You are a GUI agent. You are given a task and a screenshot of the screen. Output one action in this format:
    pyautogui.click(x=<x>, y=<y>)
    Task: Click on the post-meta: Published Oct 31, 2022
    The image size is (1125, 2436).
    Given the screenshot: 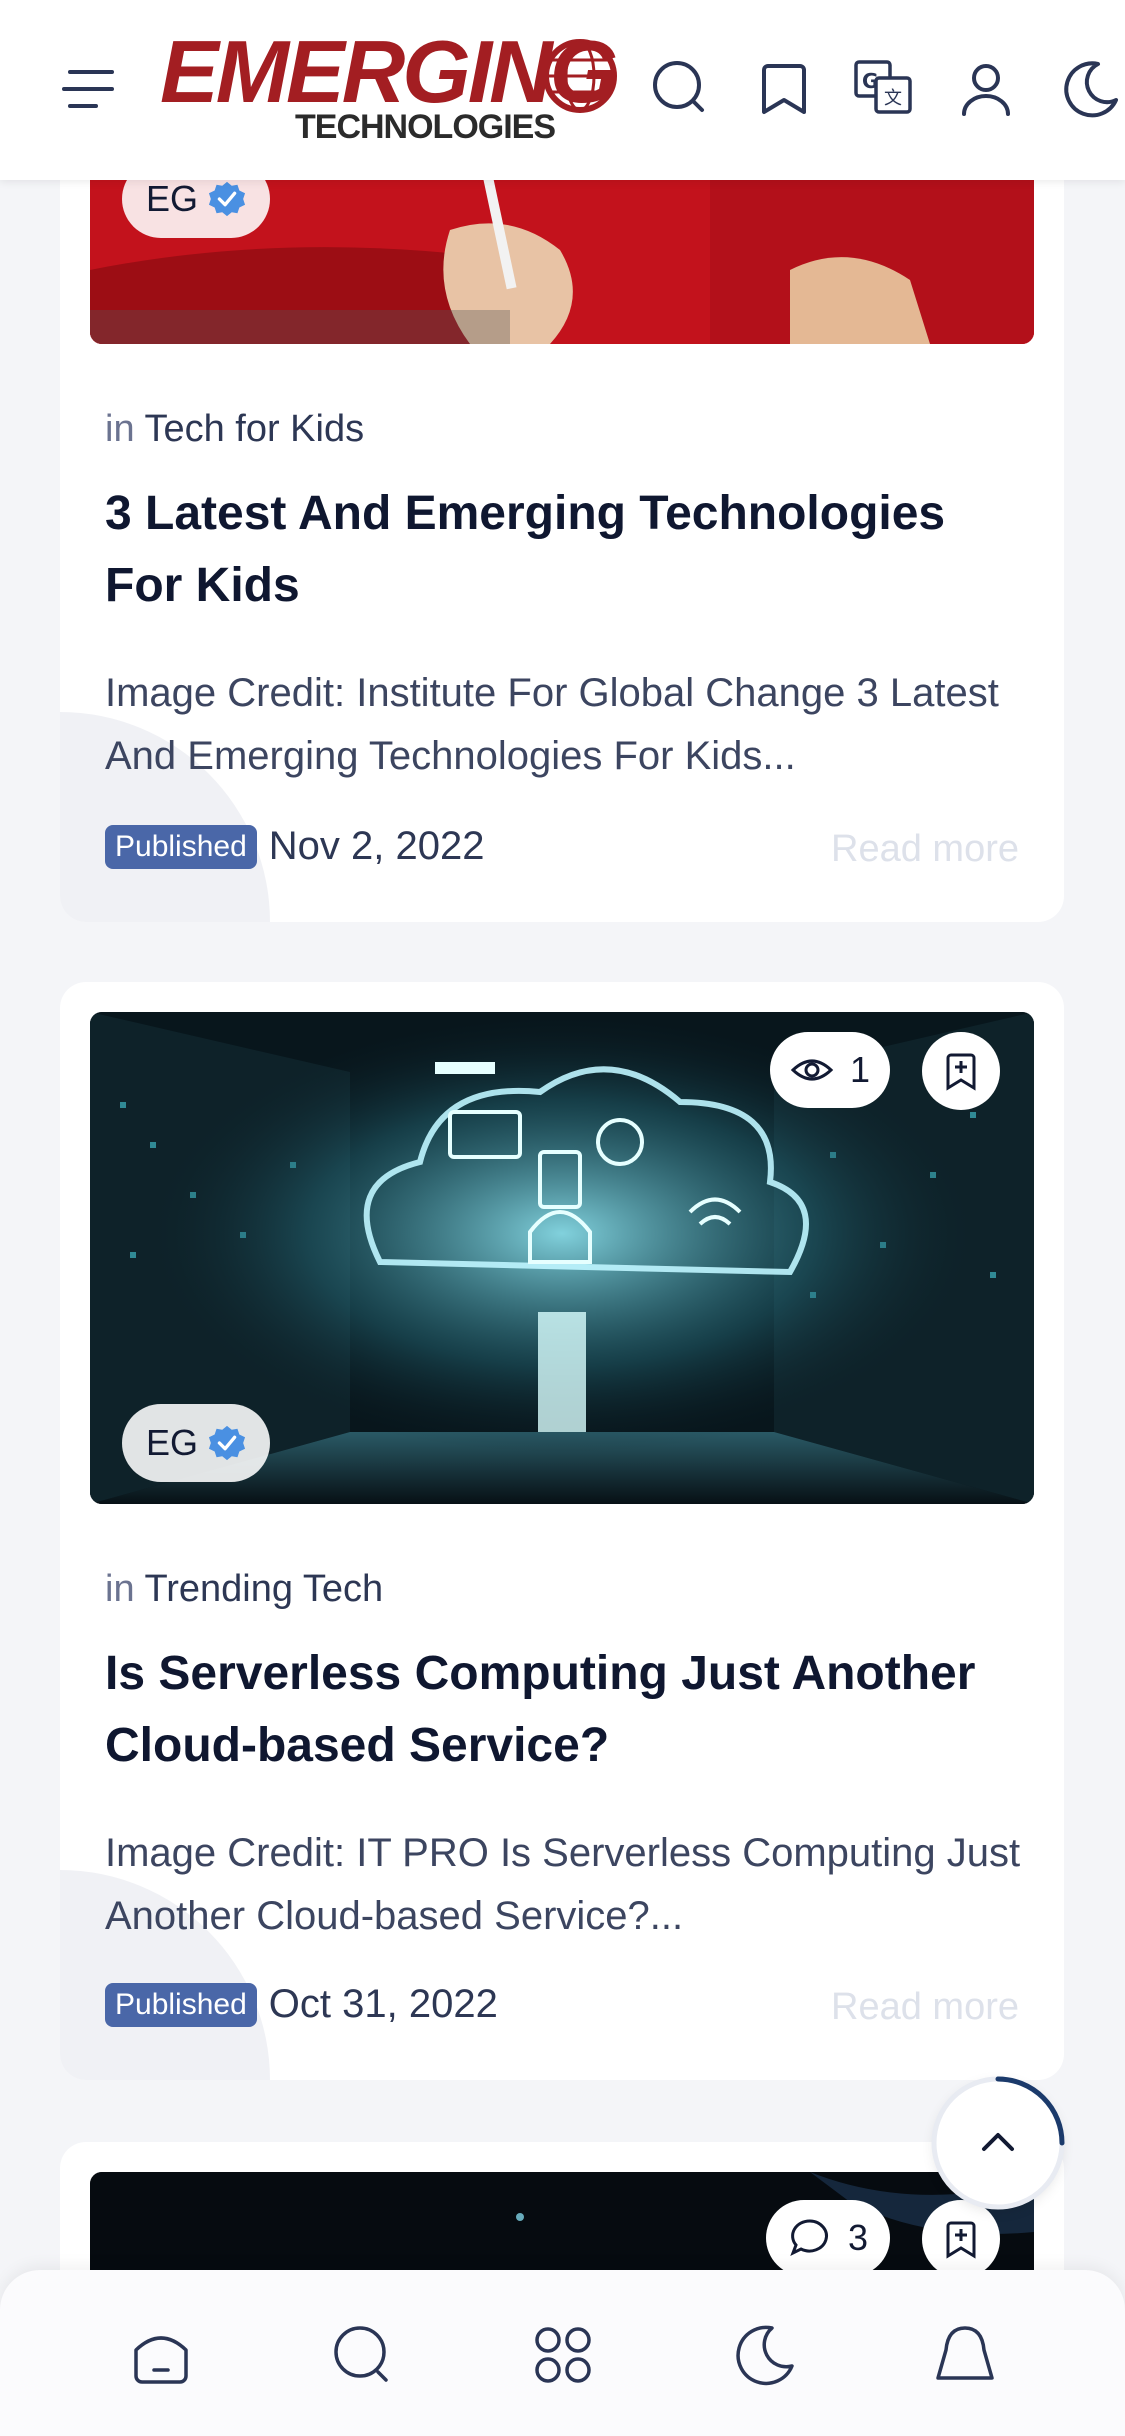 What is the action you would take?
    pyautogui.click(x=301, y=2004)
    